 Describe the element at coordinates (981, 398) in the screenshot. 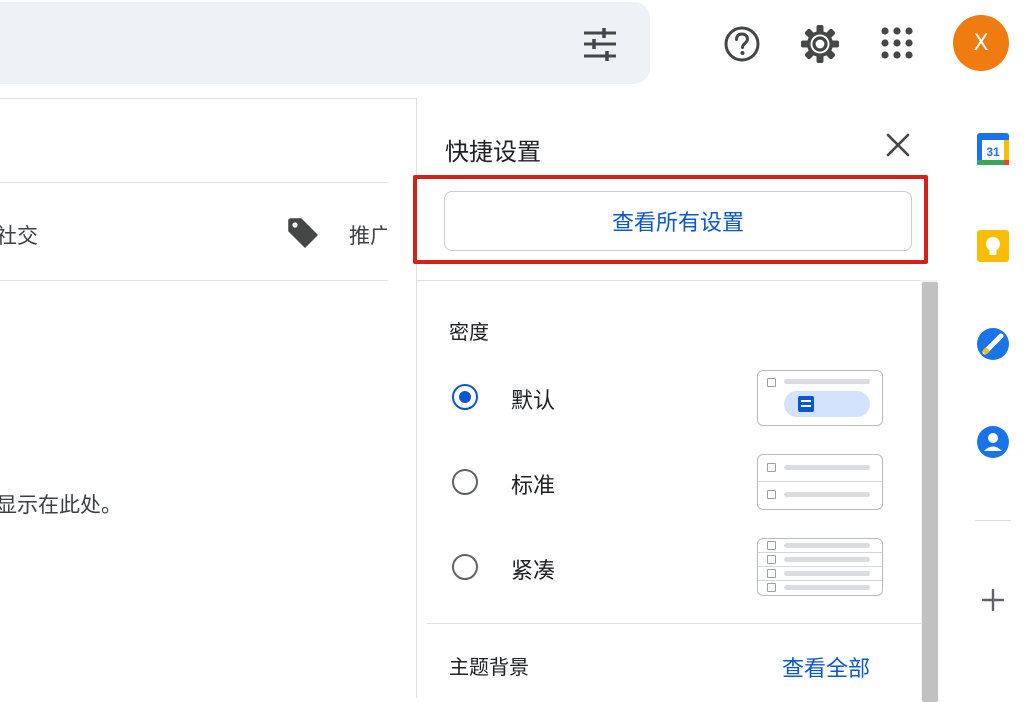

I see `side-panel-rail: 31` at that location.